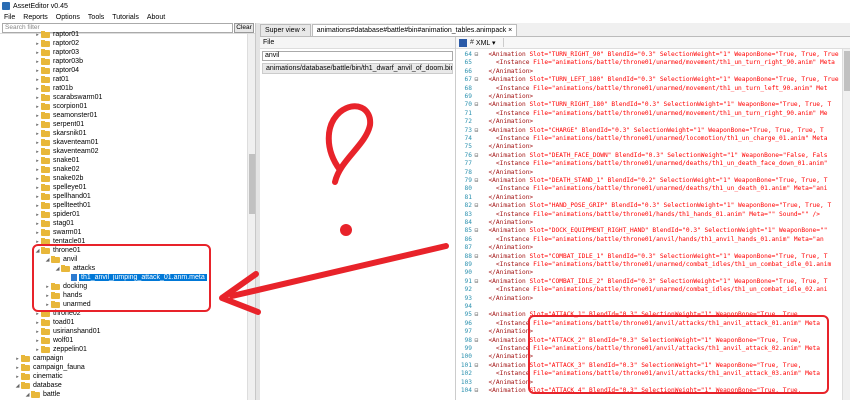 Image resolution: width=850 pixels, height=400 pixels. Describe the element at coordinates (847, 71) in the screenshot. I see `editor-scrollbar-thumb` at that location.